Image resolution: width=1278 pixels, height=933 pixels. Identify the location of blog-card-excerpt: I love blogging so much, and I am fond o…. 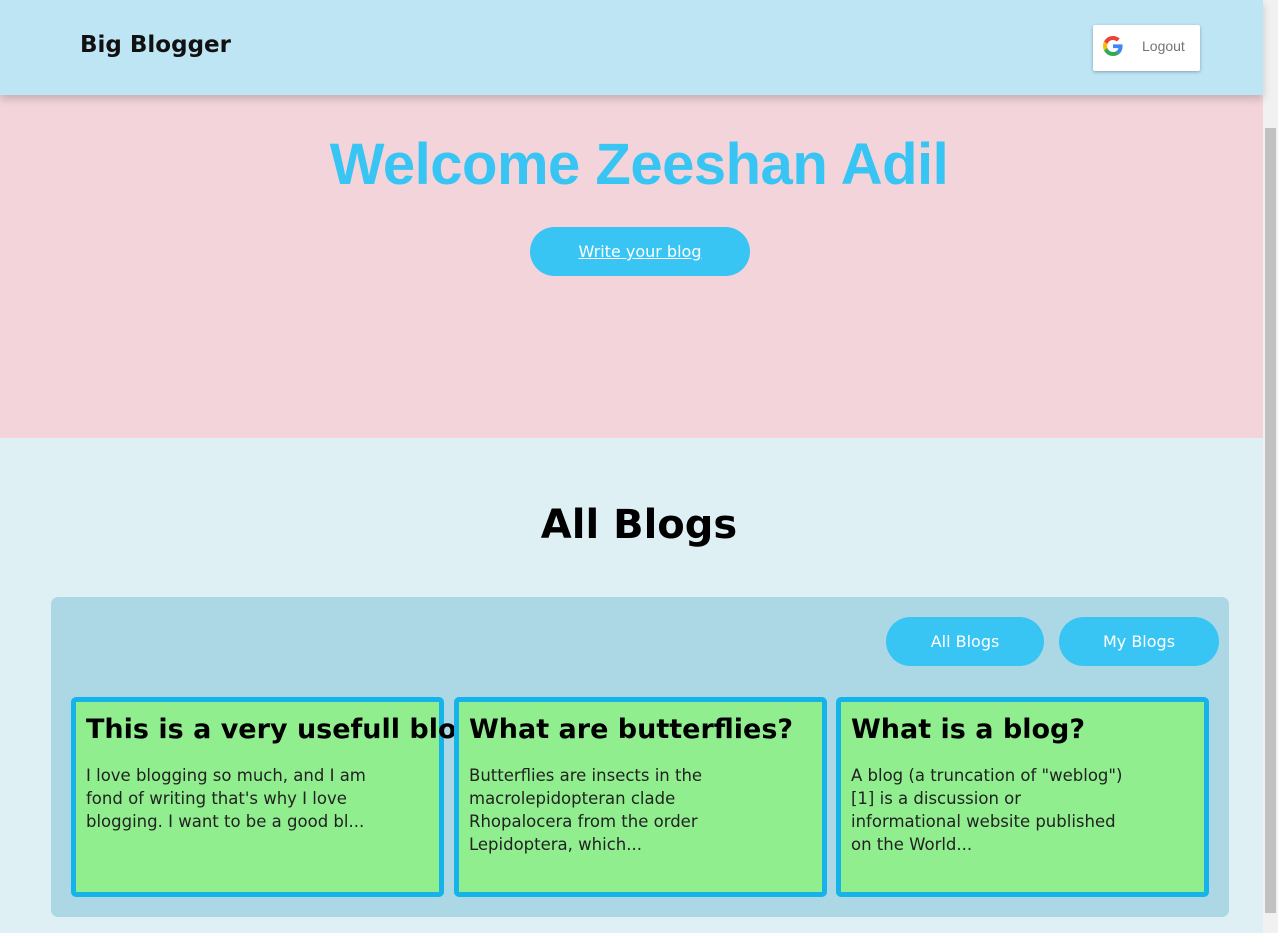
(226, 799).